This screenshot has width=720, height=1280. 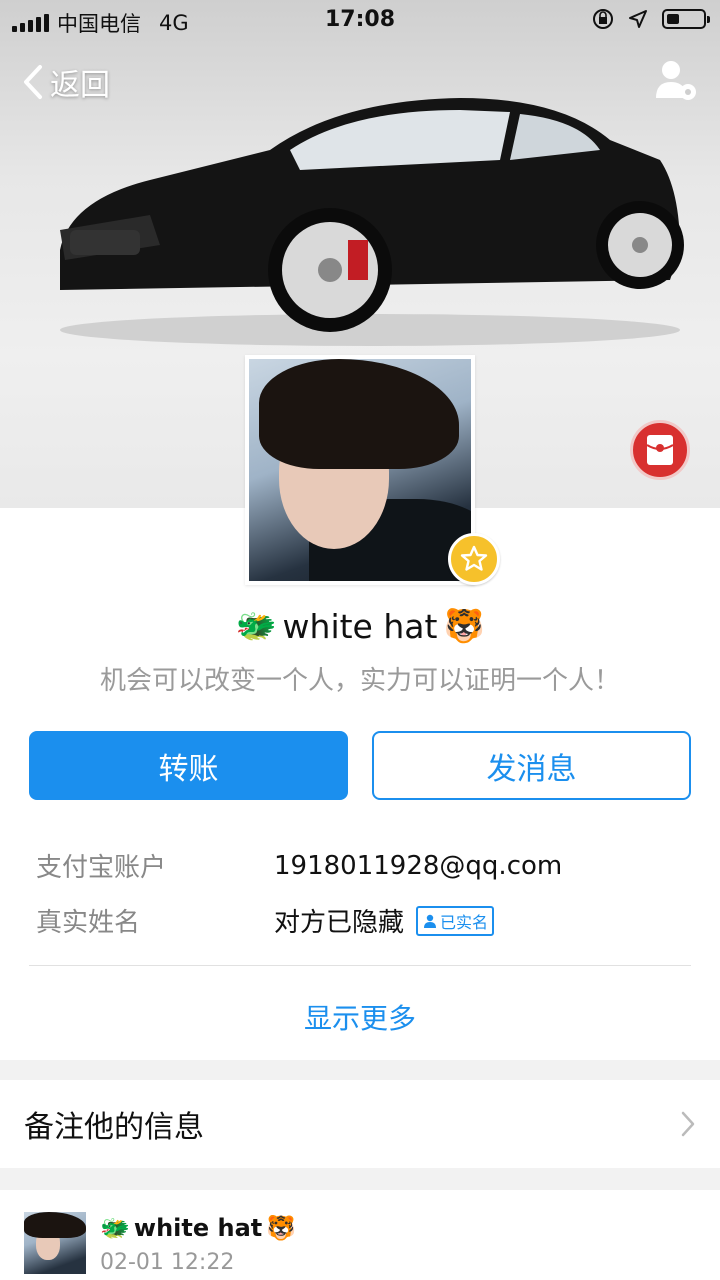 What do you see at coordinates (638, 19) in the screenshot?
I see `location-arrow-icon` at bounding box center [638, 19].